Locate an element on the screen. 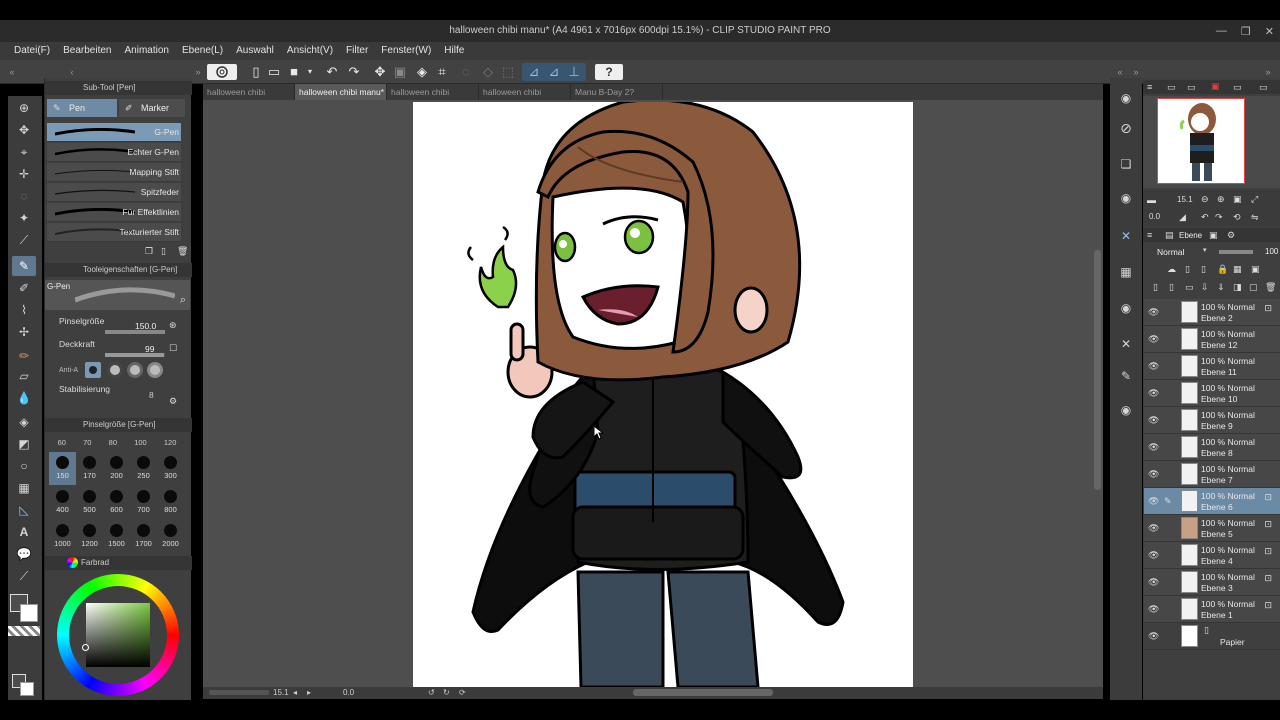 This screenshot has height=720, width=1280. new-raster-layer-icon: ▯ is located at coordinates (1155, 287).